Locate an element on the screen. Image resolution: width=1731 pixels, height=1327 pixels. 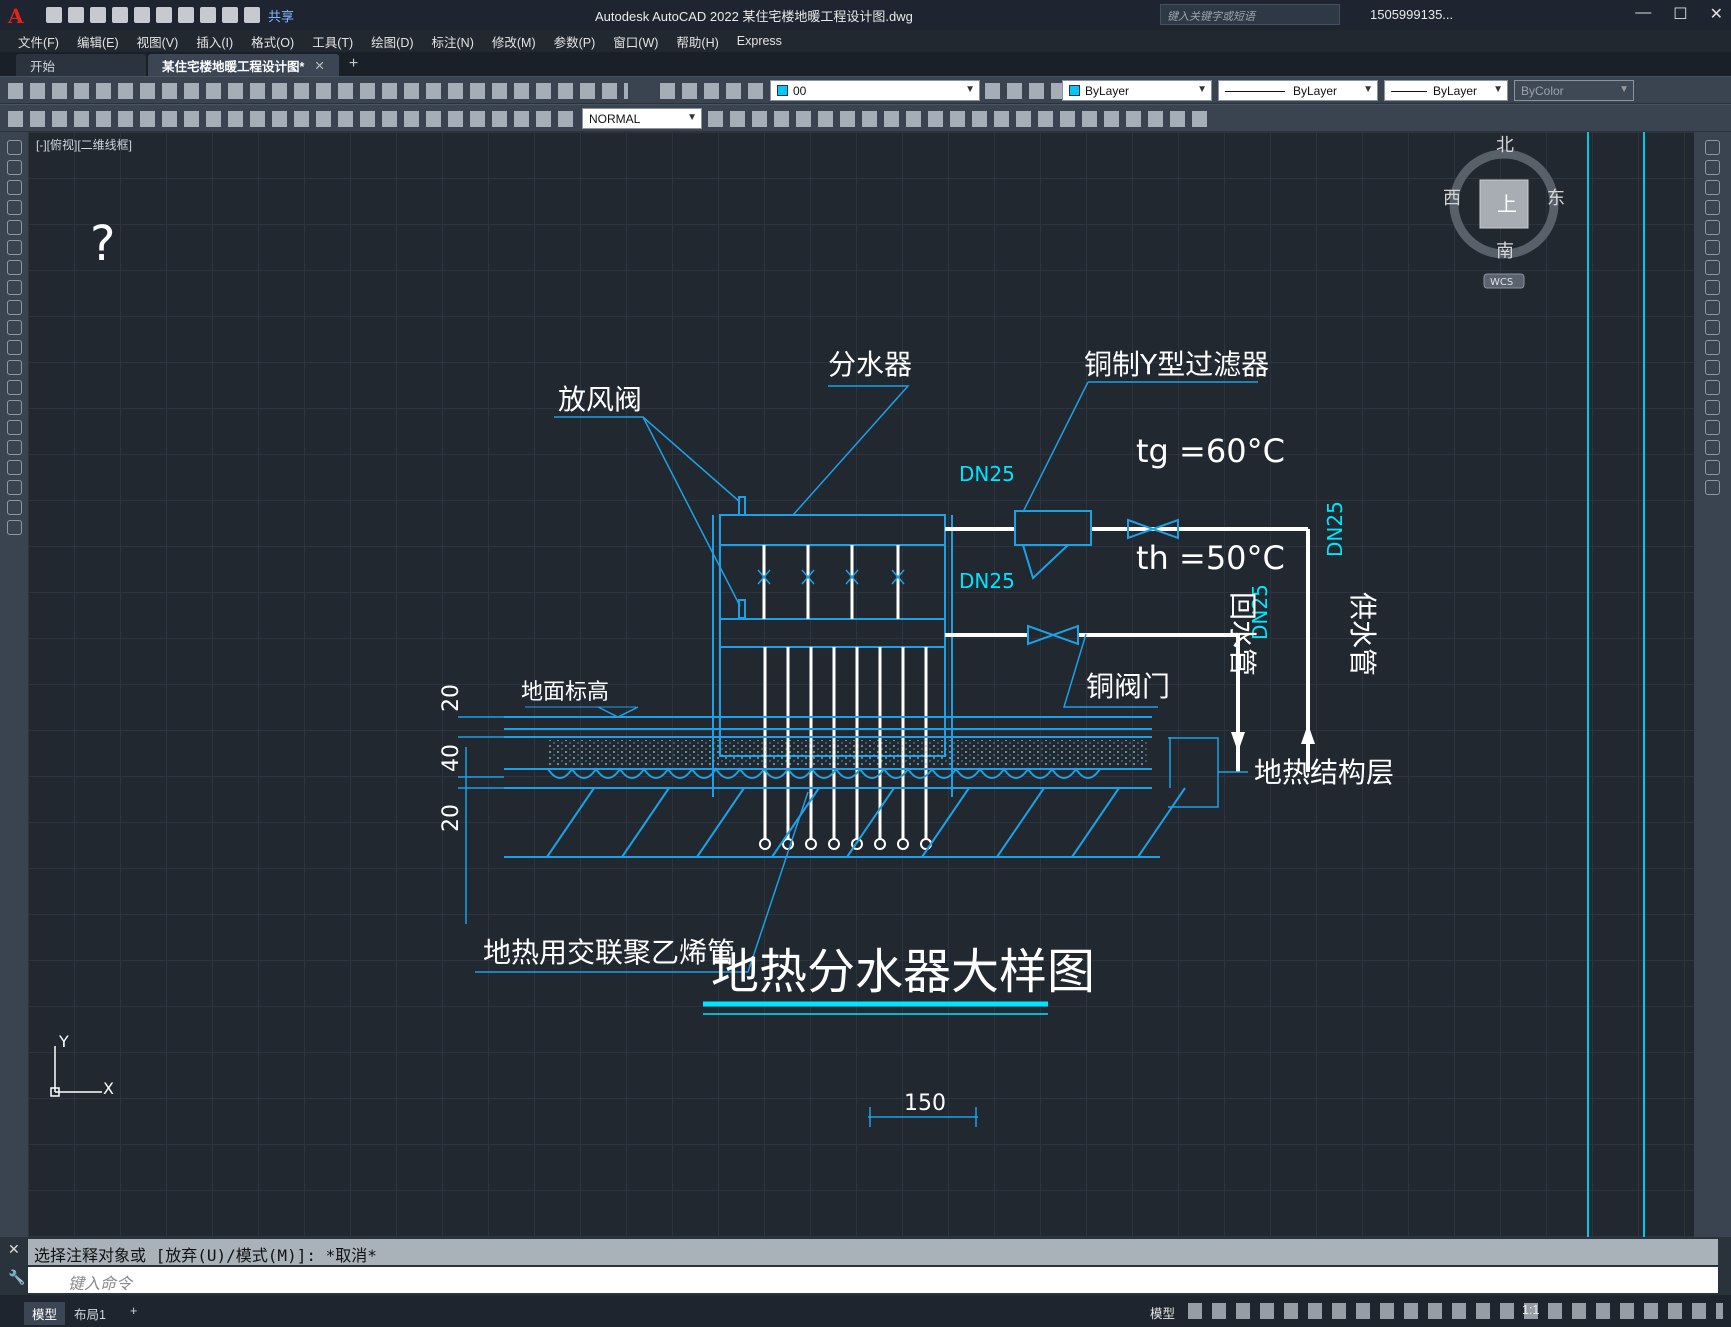
save-as-icon is located at coordinates (120, 15).